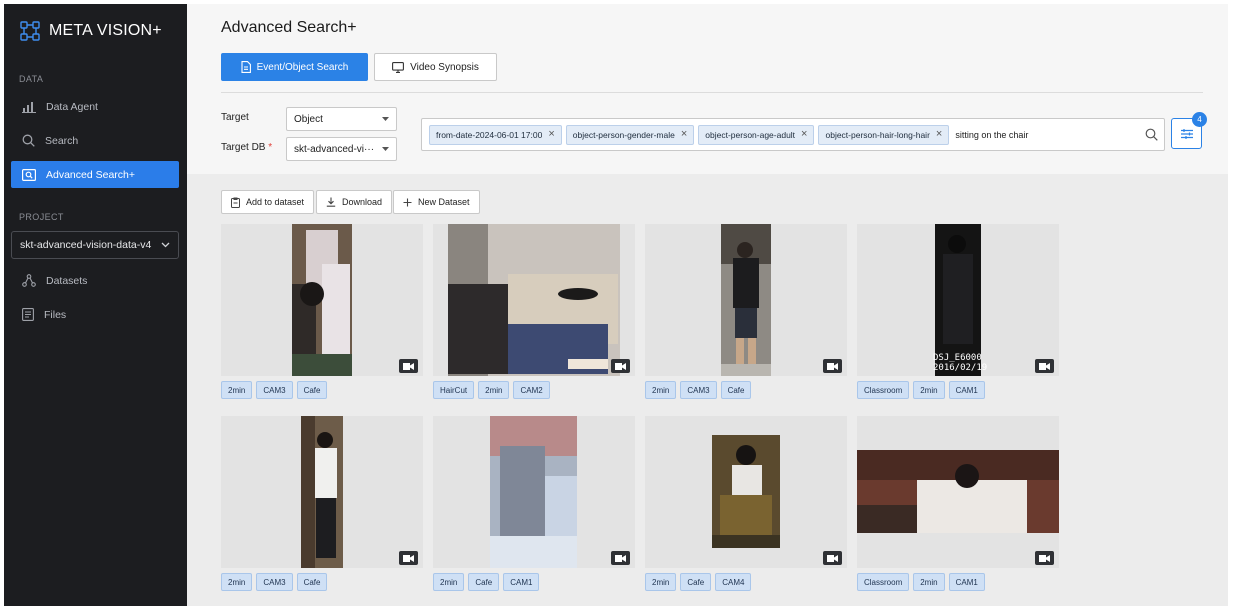  What do you see at coordinates (750, 134) in the screenshot?
I see `chip-label: object-person-age-adult` at bounding box center [750, 134].